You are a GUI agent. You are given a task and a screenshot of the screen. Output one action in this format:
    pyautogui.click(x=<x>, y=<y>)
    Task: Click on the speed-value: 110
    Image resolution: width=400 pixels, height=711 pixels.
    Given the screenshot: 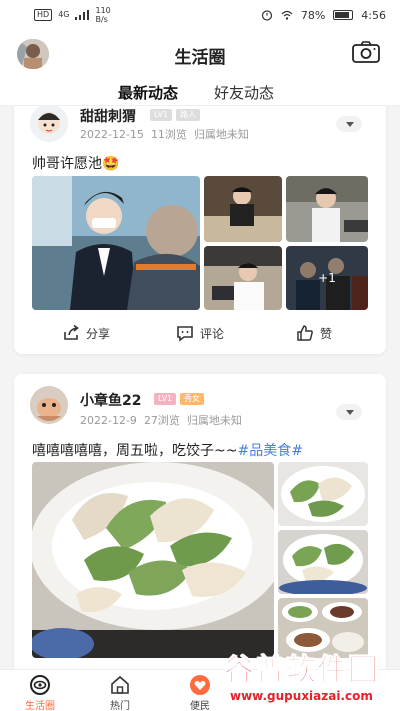 What is the action you would take?
    pyautogui.click(x=103, y=10)
    